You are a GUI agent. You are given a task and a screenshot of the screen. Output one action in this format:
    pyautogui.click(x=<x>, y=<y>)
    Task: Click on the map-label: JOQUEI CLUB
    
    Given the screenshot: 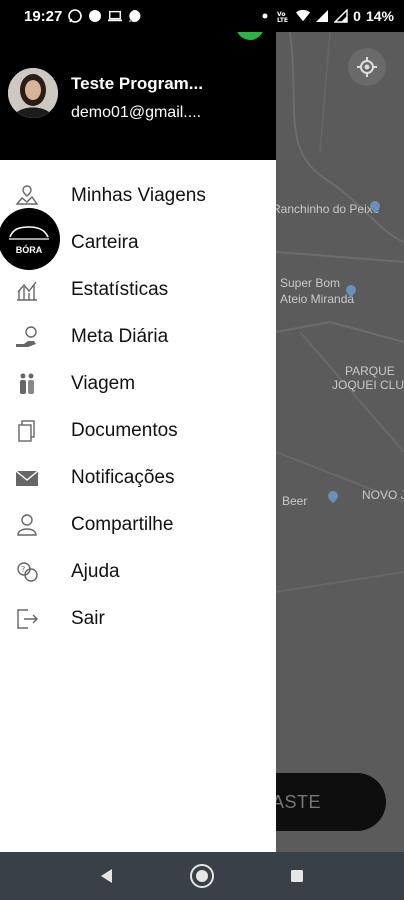 What is the action you would take?
    pyautogui.click(x=368, y=385)
    